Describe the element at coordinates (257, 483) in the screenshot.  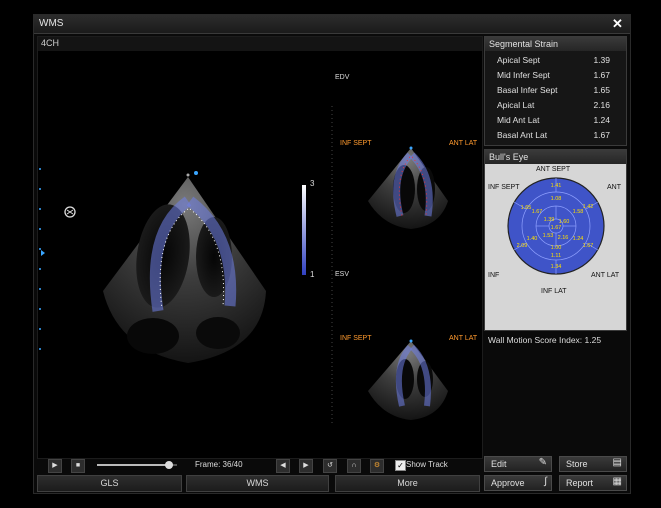
I see `tab-wms: WMS` at that location.